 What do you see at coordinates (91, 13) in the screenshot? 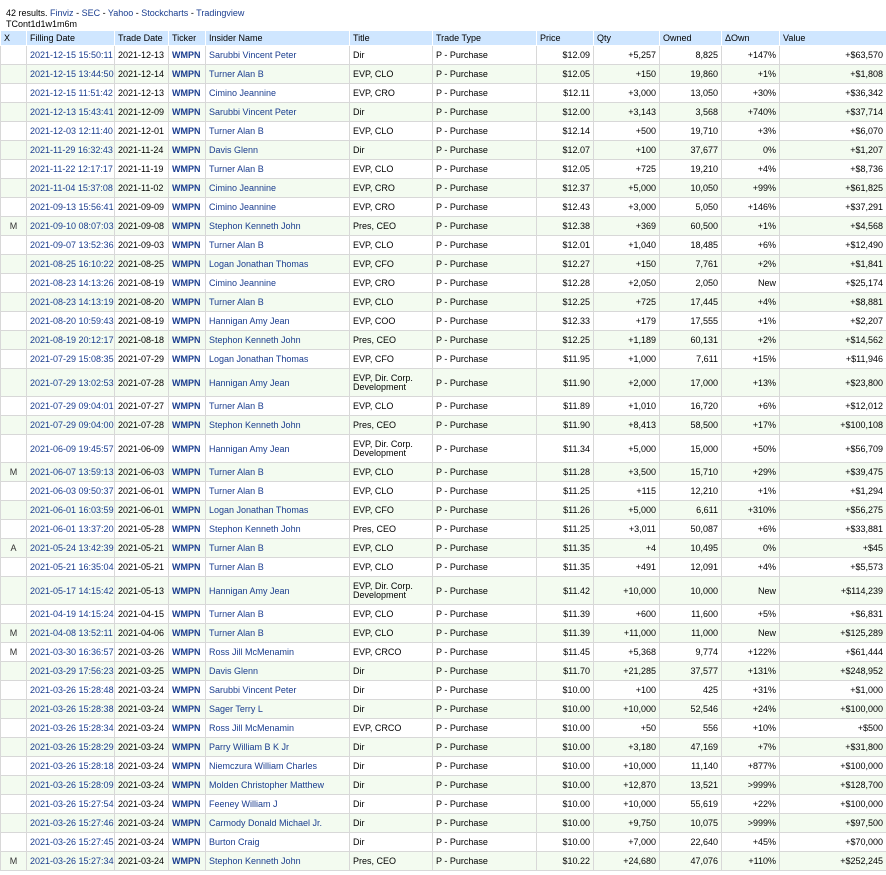
I see `sec-link: SEC` at bounding box center [91, 13].